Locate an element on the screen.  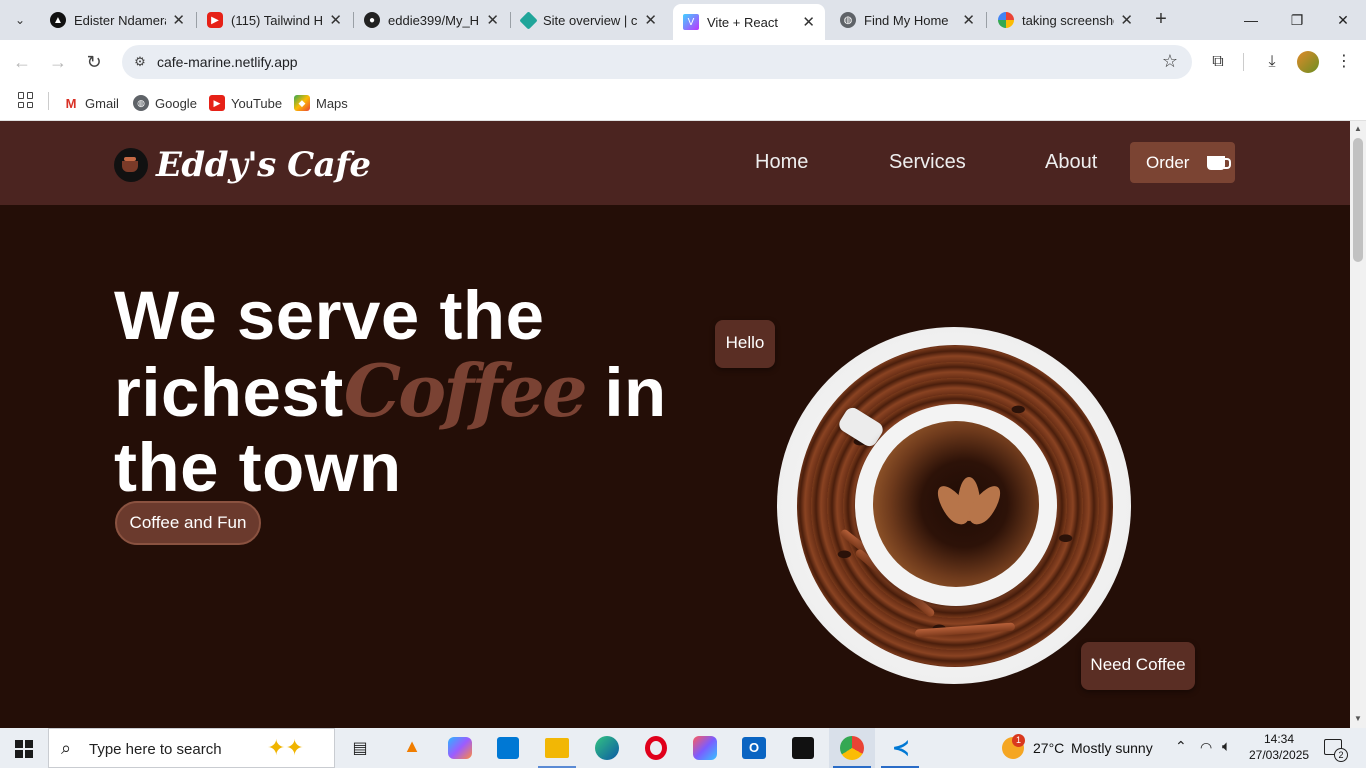
chrome-icon is located at coordinates (852, 748).